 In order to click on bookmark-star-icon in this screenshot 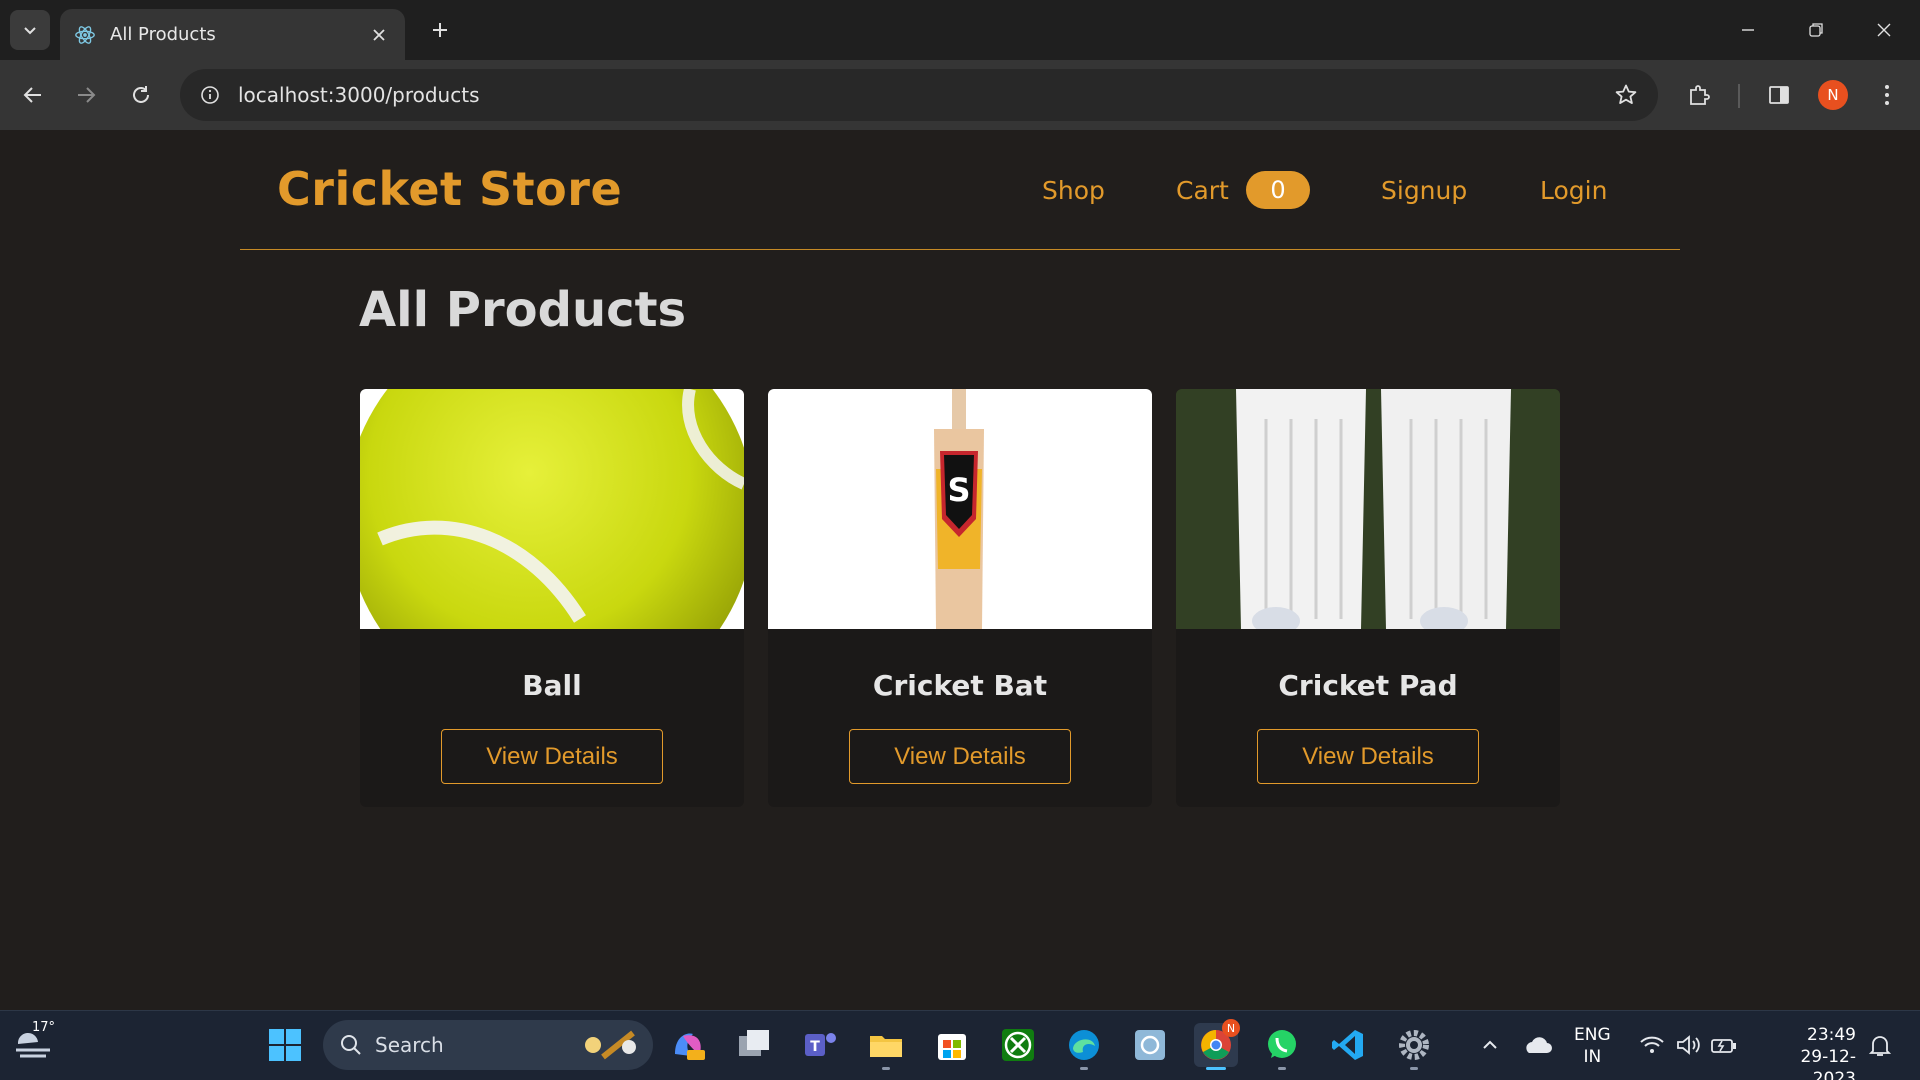, I will do `click(1626, 95)`.